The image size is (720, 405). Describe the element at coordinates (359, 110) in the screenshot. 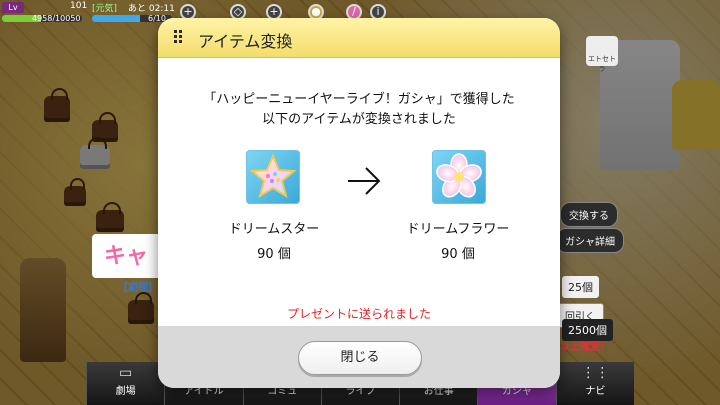

I see `conversion-message: 「ハッピーニューイヤーライブ！ガシャ」で獲得した 以下のアイテムが変換されました` at that location.